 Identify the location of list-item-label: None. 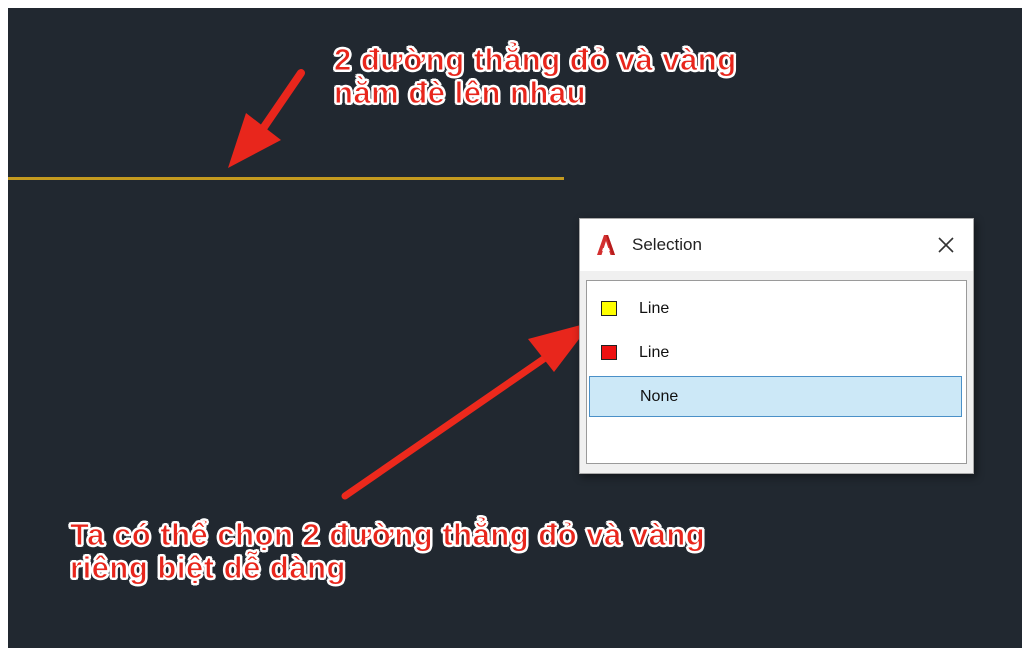
(659, 396).